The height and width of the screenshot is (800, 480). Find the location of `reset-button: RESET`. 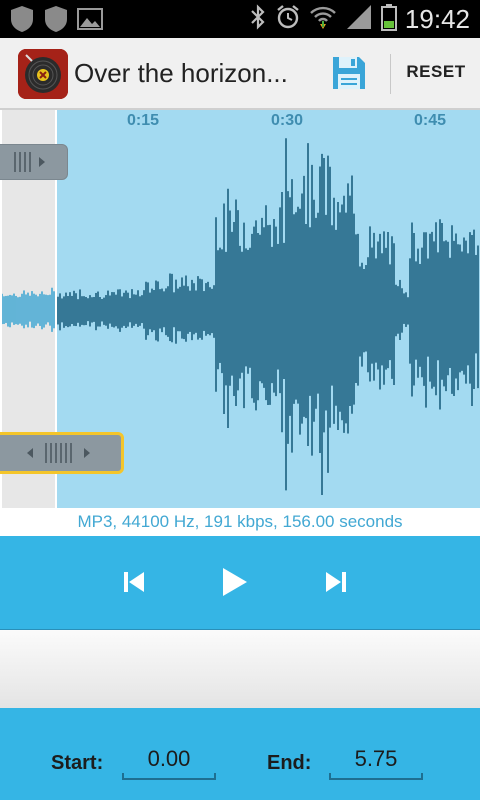

reset-button: RESET is located at coordinates (436, 72).